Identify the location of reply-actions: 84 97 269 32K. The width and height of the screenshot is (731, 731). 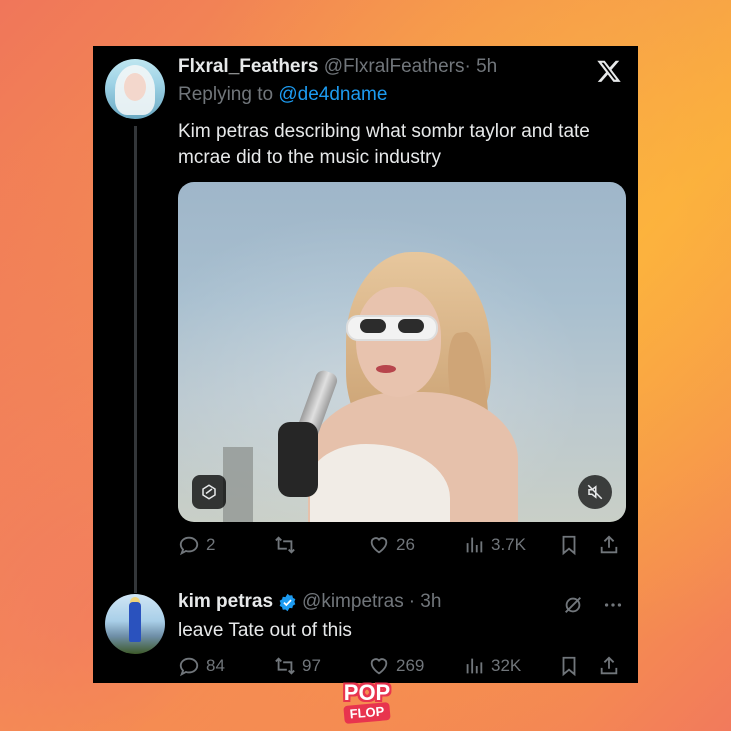
(402, 668).